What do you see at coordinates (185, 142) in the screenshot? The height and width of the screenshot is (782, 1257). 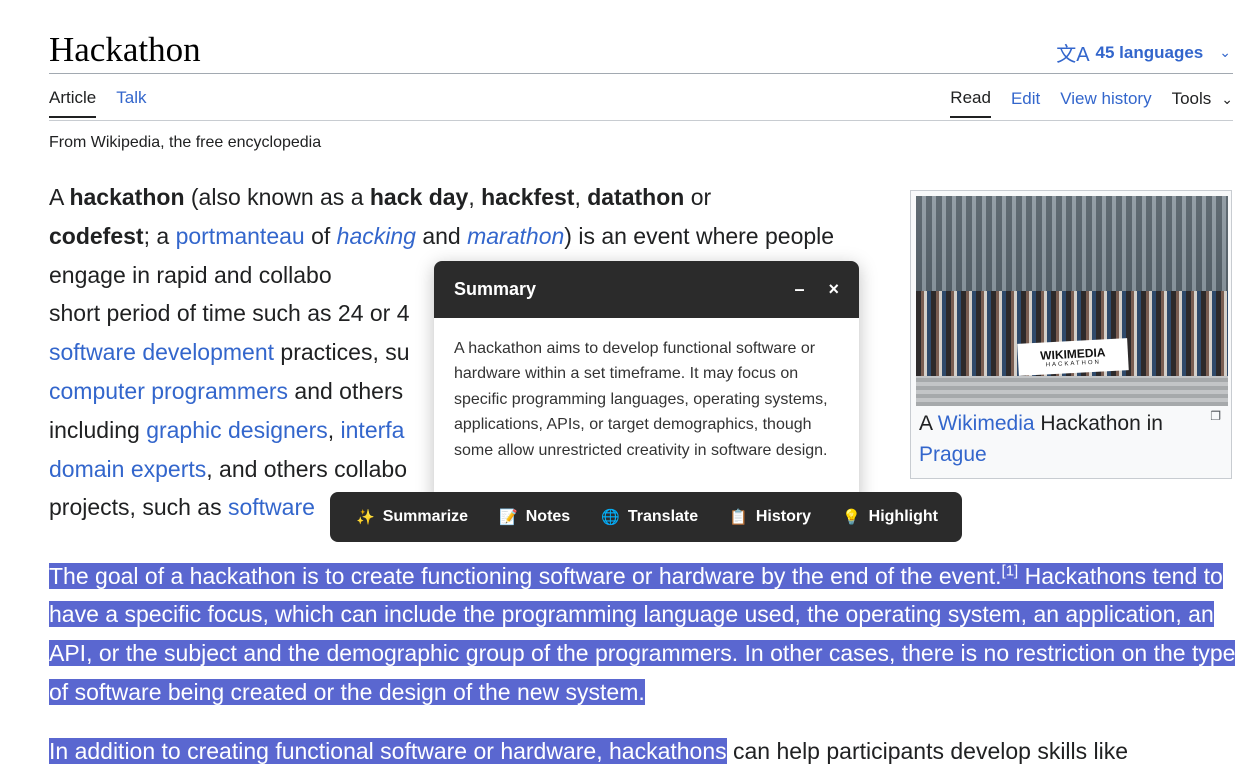 I see `tagline: From Wikipedia, the free encyclopedia` at bounding box center [185, 142].